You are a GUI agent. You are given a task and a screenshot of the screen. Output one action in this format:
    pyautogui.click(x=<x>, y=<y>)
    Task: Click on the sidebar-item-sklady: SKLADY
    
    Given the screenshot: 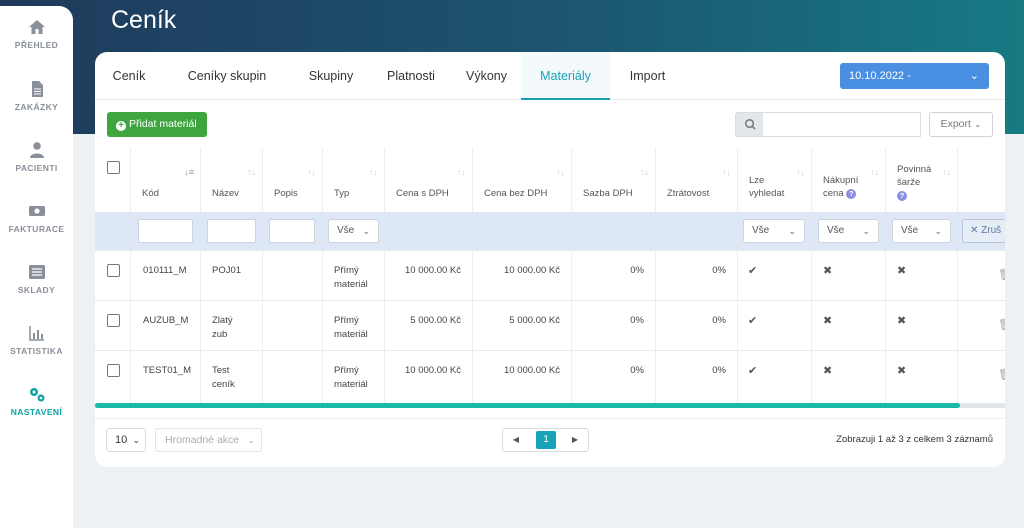 What is the action you would take?
    pyautogui.click(x=36, y=279)
    